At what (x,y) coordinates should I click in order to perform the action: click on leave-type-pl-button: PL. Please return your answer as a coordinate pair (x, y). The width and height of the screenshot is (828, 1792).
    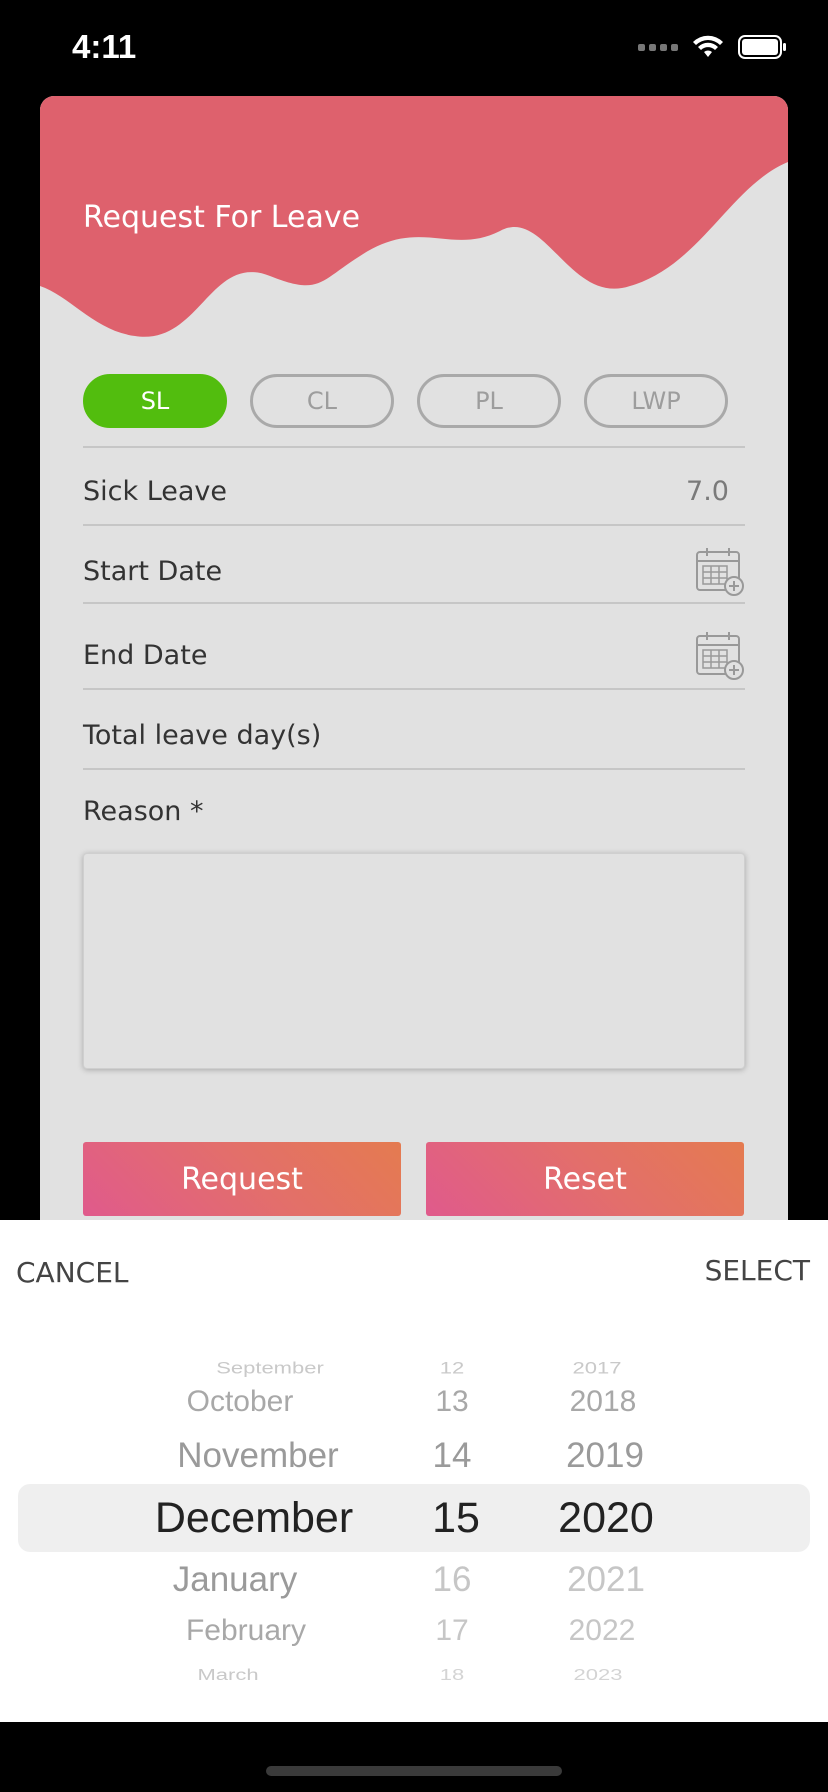
    Looking at the image, I should click on (489, 401).